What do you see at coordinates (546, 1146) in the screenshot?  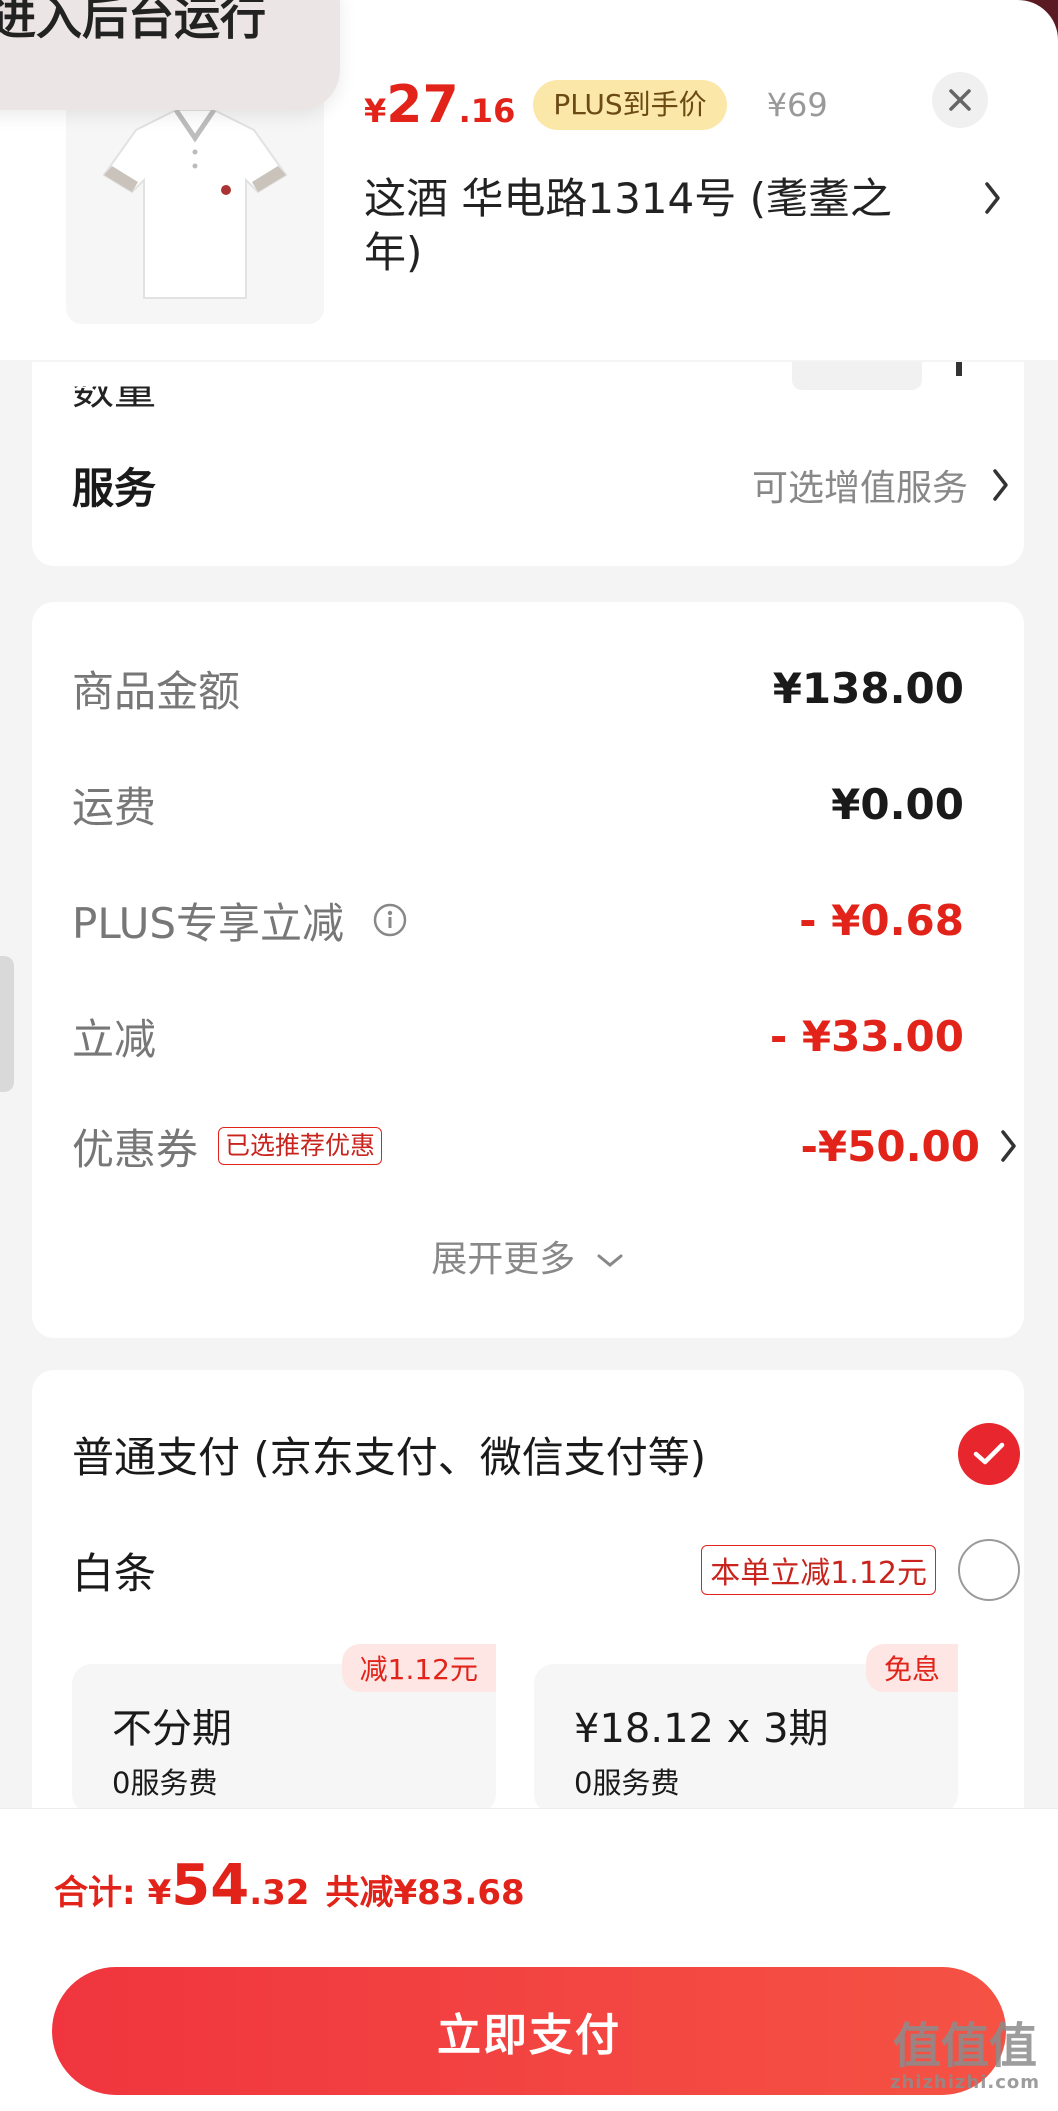 I see `coupon-row: 优惠券 已选推荐优惠 -¥50.00` at bounding box center [546, 1146].